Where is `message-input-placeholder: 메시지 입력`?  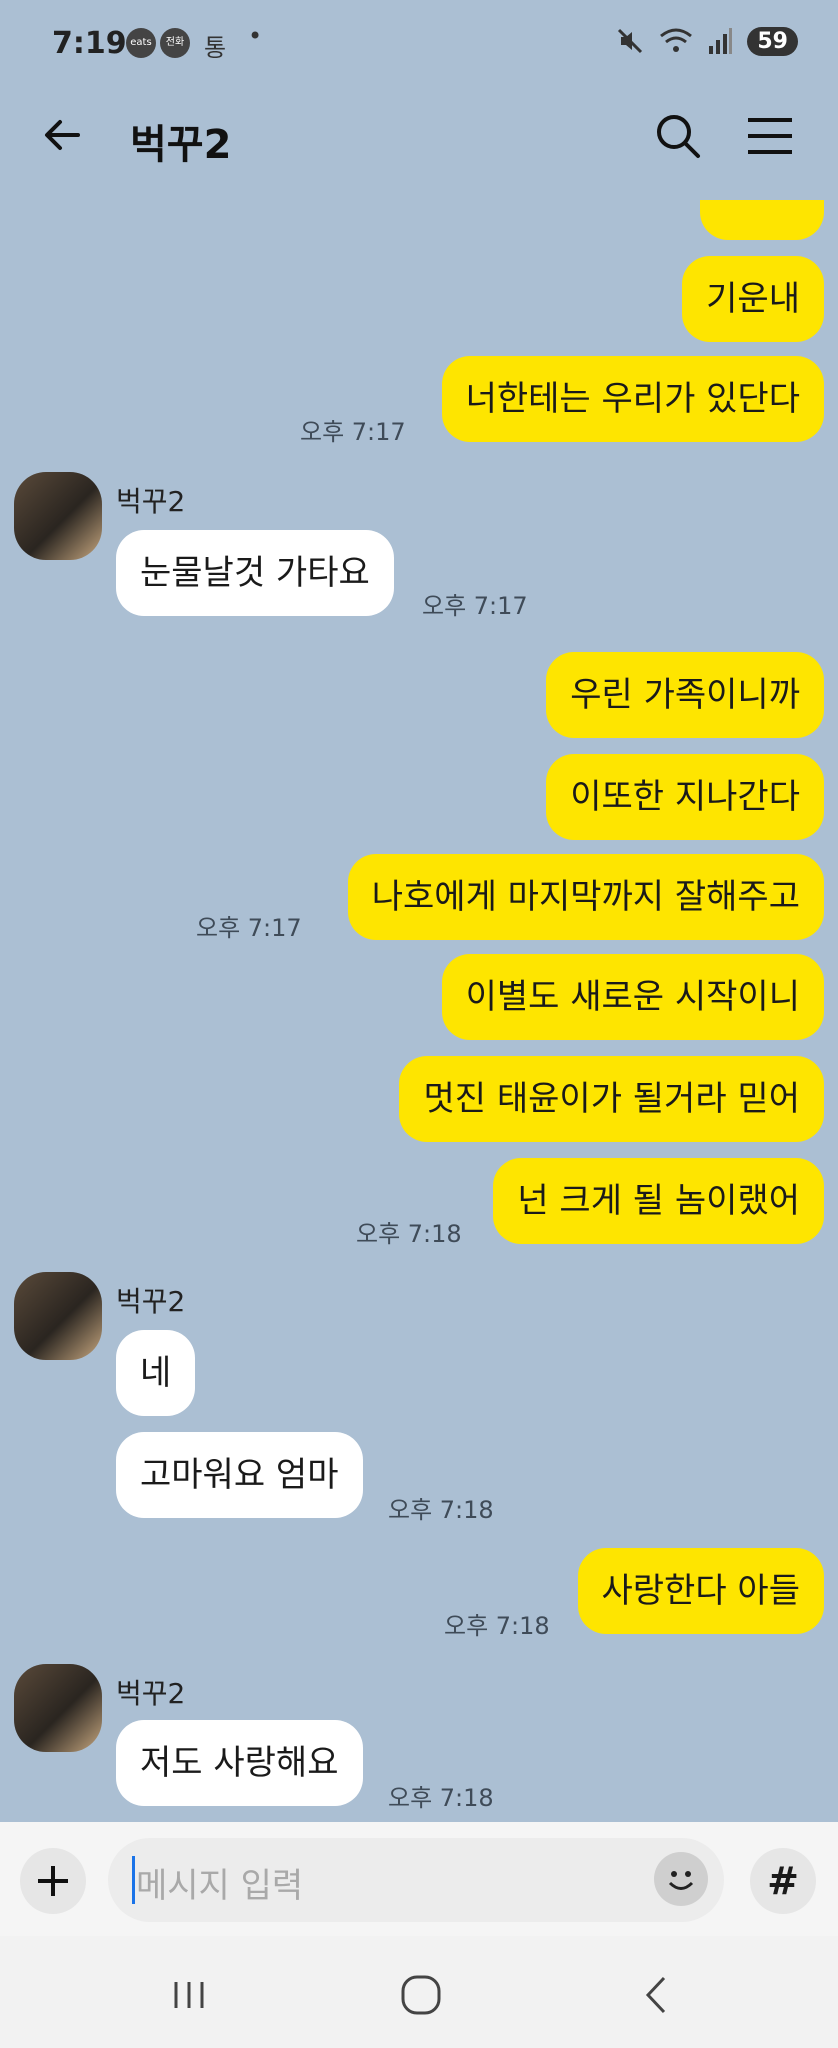
message-input-placeholder: 메시지 입력 is located at coordinates (220, 1886).